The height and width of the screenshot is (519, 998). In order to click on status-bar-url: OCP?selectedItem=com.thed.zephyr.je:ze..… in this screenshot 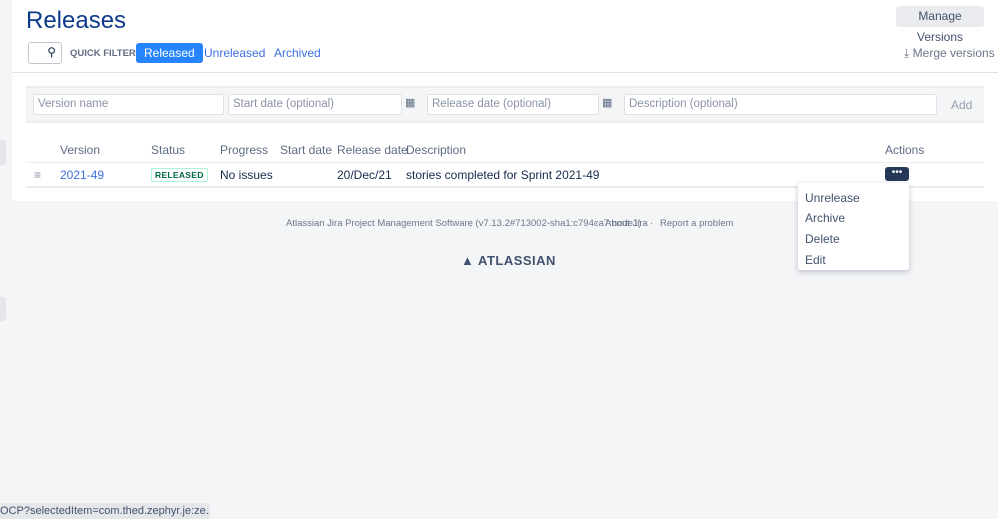, I will do `click(105, 511)`.